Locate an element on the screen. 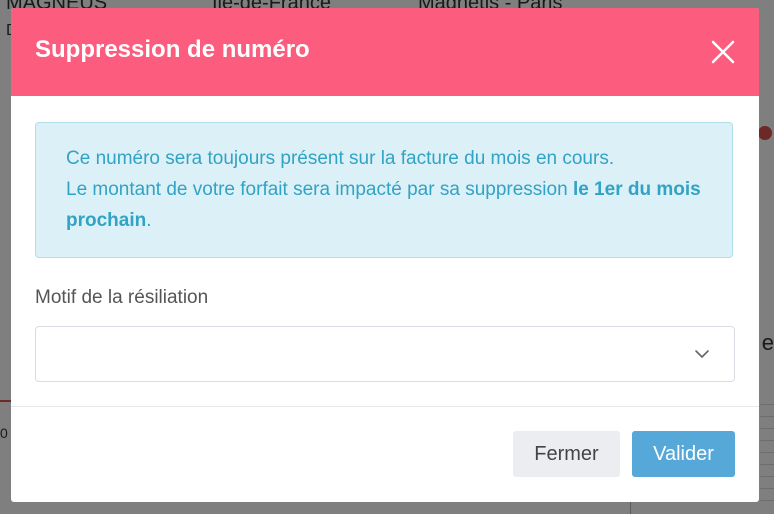  cancel-button: Fermer is located at coordinates (566, 454).